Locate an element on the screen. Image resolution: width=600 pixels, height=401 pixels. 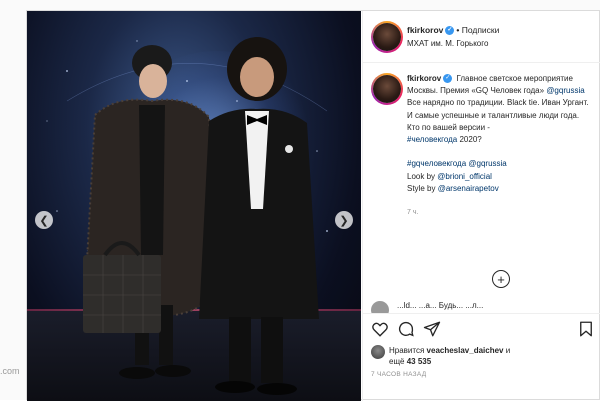
verified-icon: ✓ is located at coordinates (450, 31).